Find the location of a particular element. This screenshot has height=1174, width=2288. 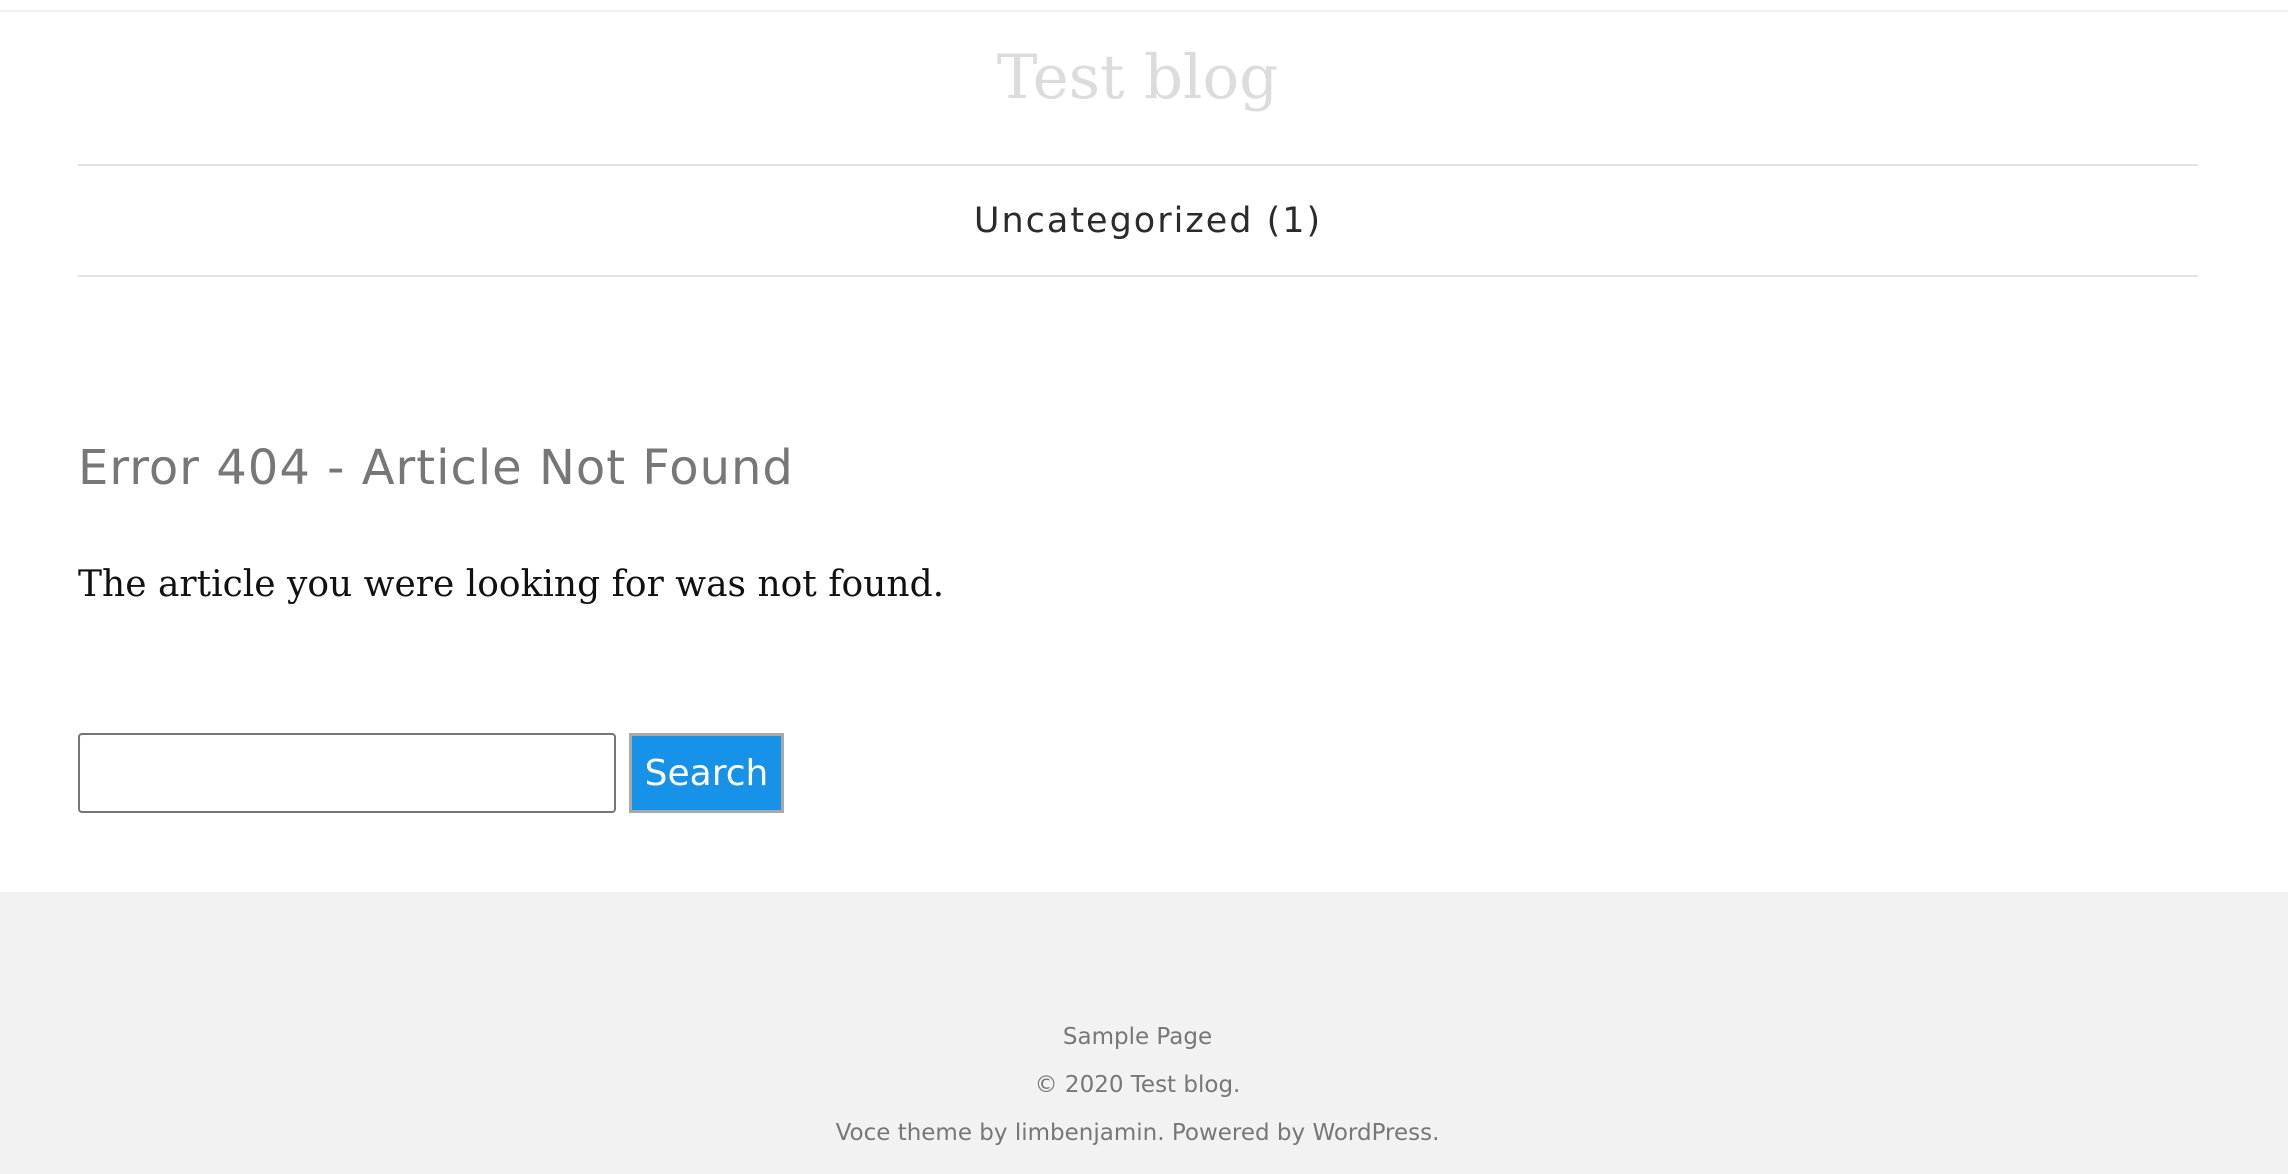

wordpress-link: WordPress is located at coordinates (1372, 1133).